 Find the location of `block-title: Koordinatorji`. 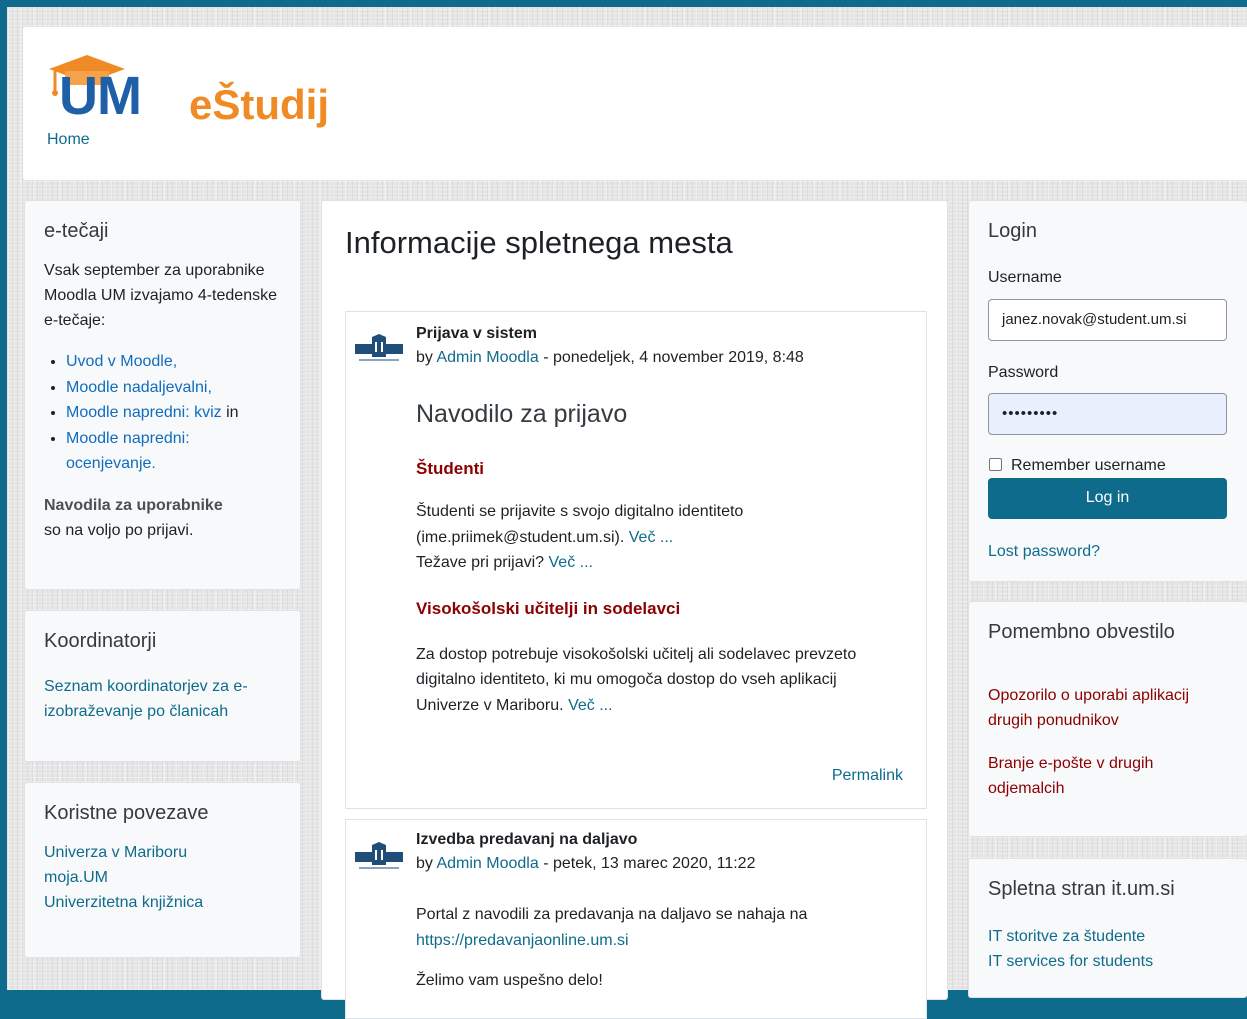

block-title: Koordinatorji is located at coordinates (100, 641).